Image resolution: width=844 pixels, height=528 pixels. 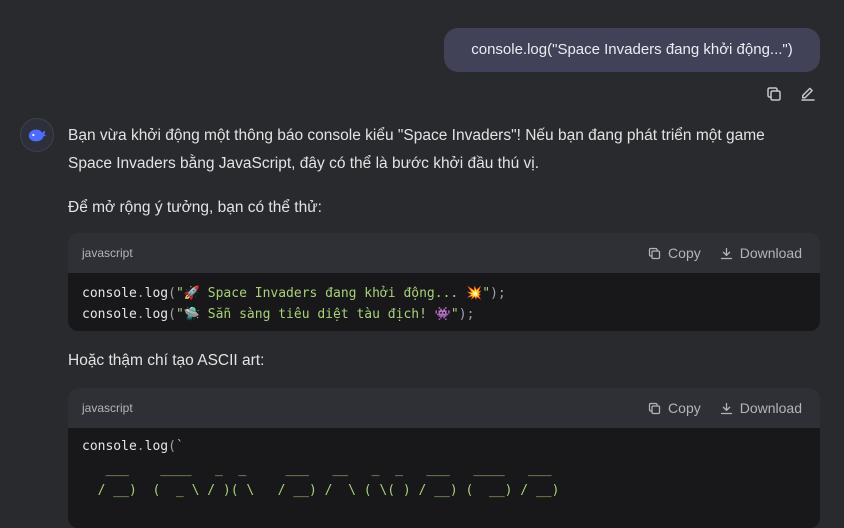 I want to click on whale-icon, so click(x=37, y=135).